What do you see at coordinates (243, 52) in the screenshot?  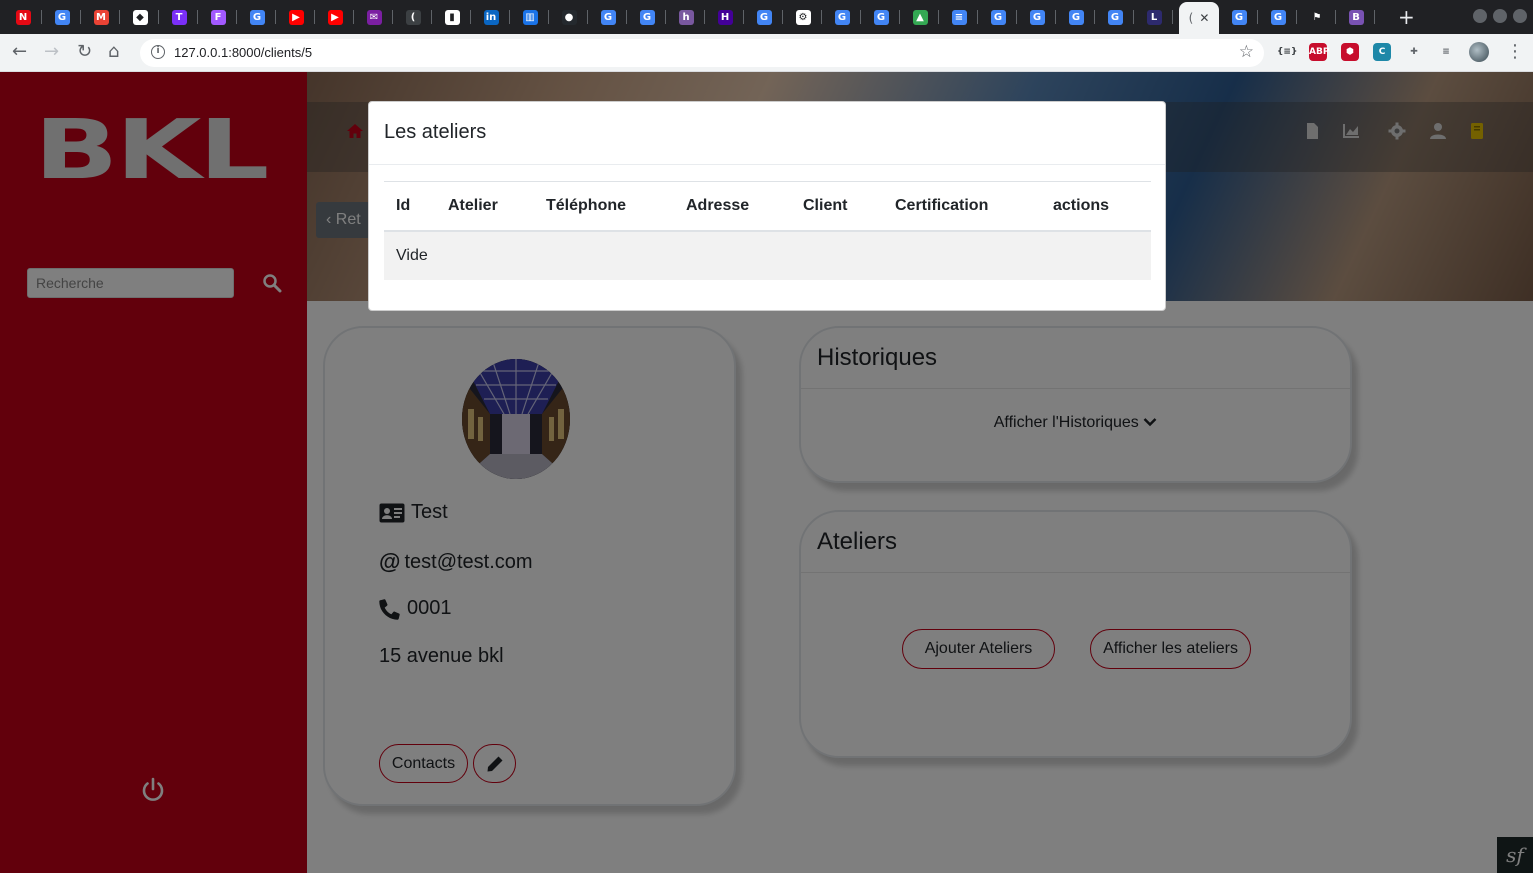 I see `address-url: 127.0.0.1:8000/clients/5` at bounding box center [243, 52].